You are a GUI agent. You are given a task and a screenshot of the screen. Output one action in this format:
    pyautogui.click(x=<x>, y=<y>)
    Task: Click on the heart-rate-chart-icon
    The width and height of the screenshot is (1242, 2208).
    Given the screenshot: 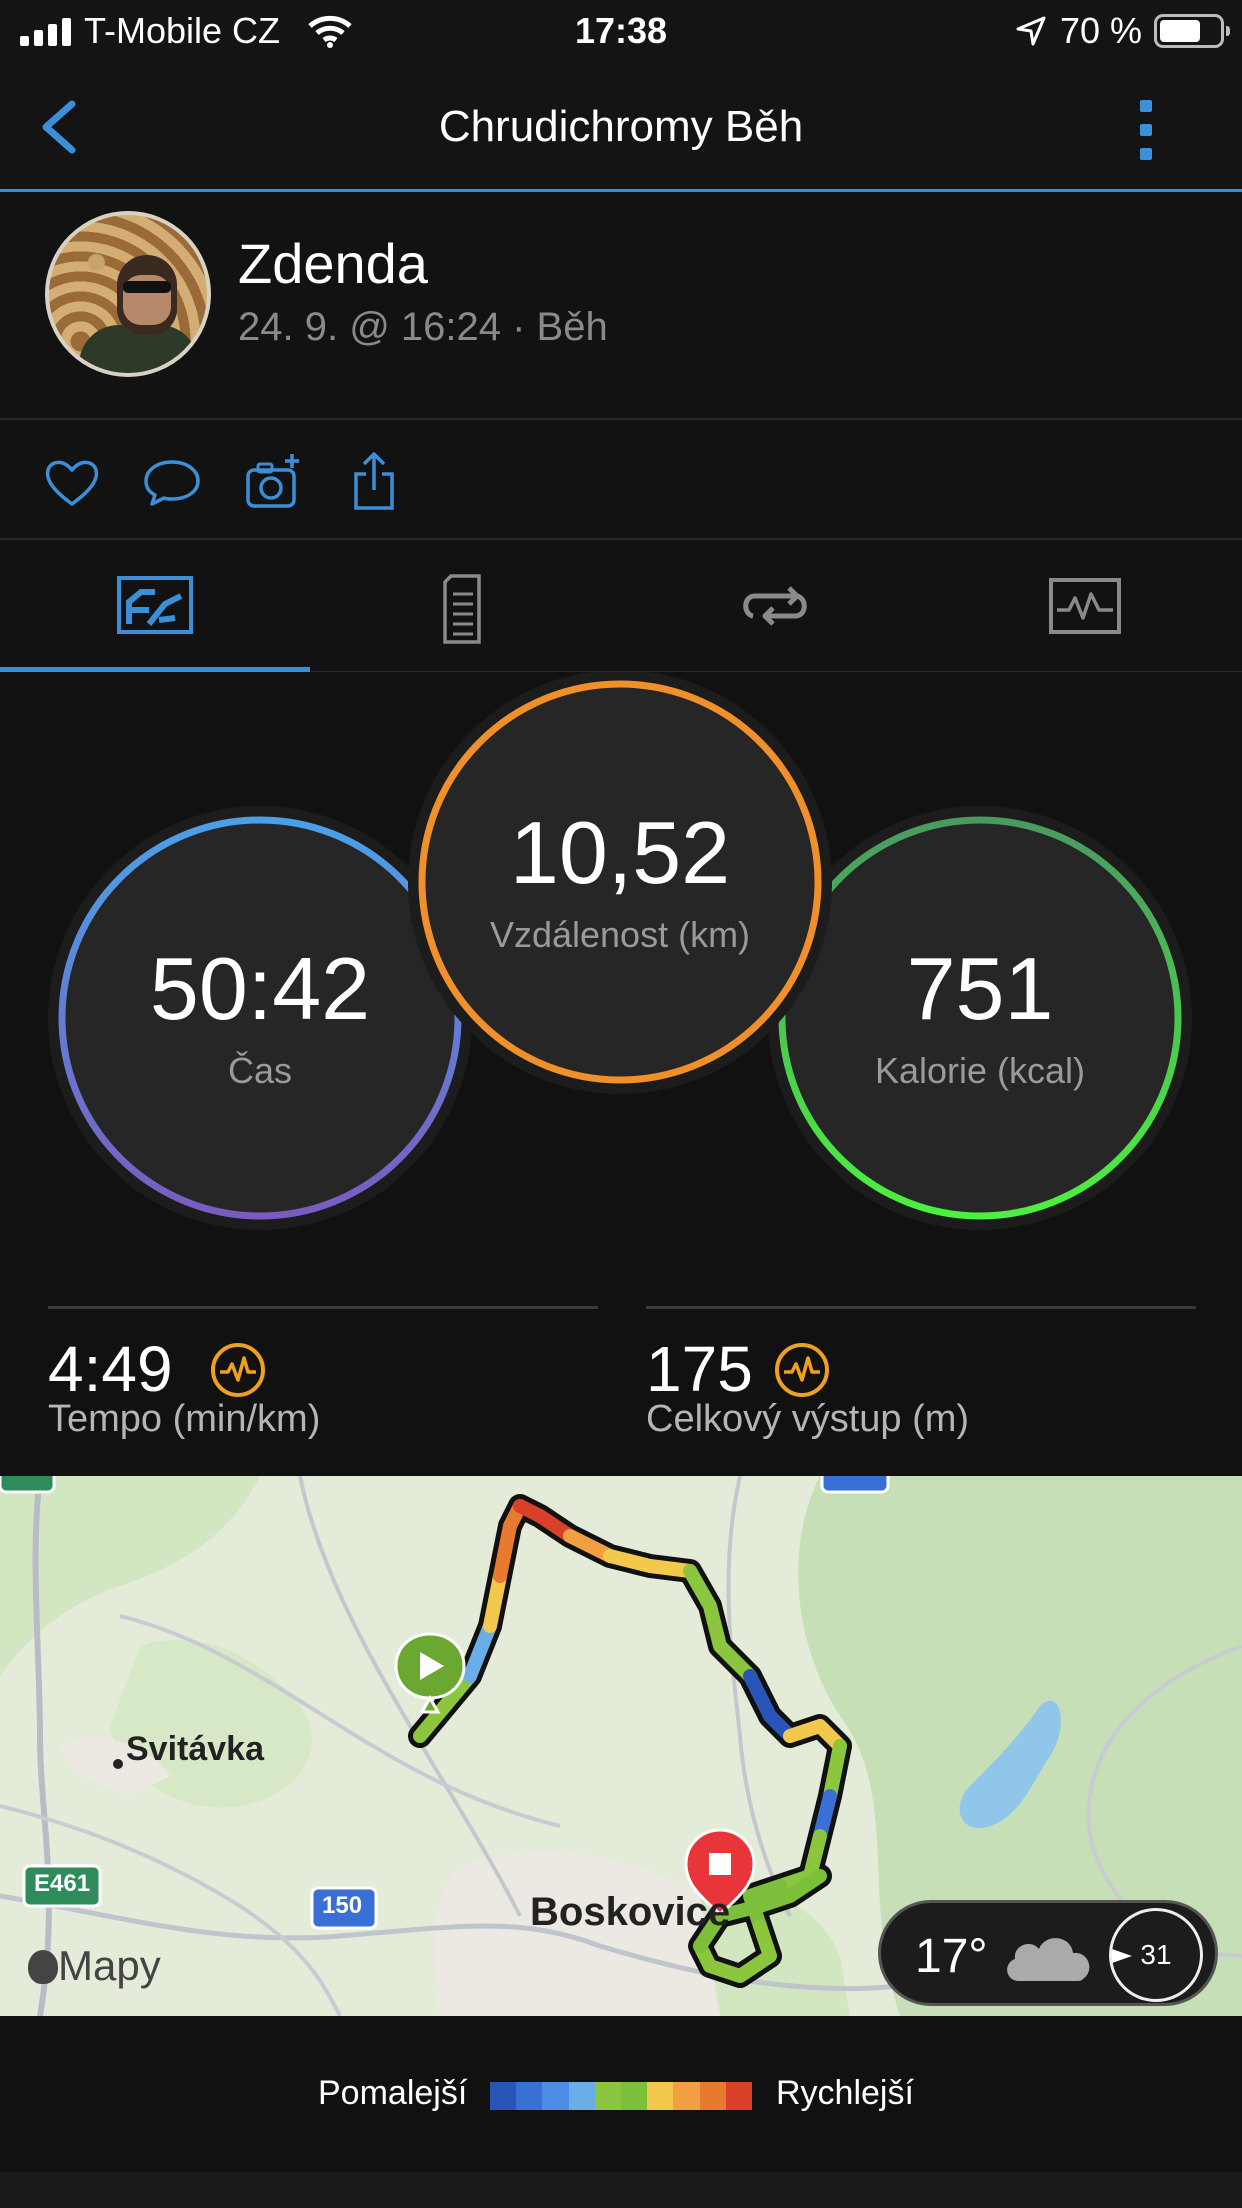 What is the action you would take?
    pyautogui.click(x=1085, y=606)
    